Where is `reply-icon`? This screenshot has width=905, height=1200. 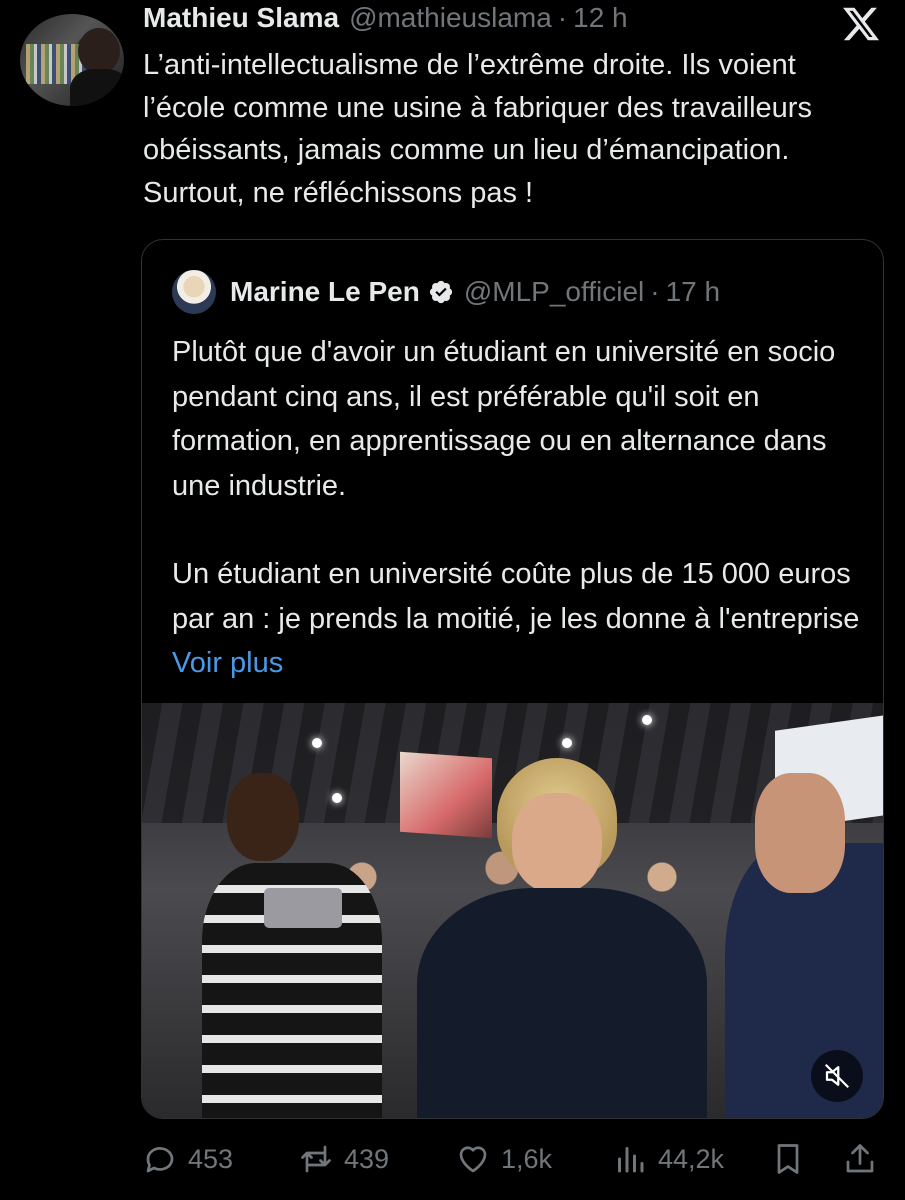 reply-icon is located at coordinates (160, 1160).